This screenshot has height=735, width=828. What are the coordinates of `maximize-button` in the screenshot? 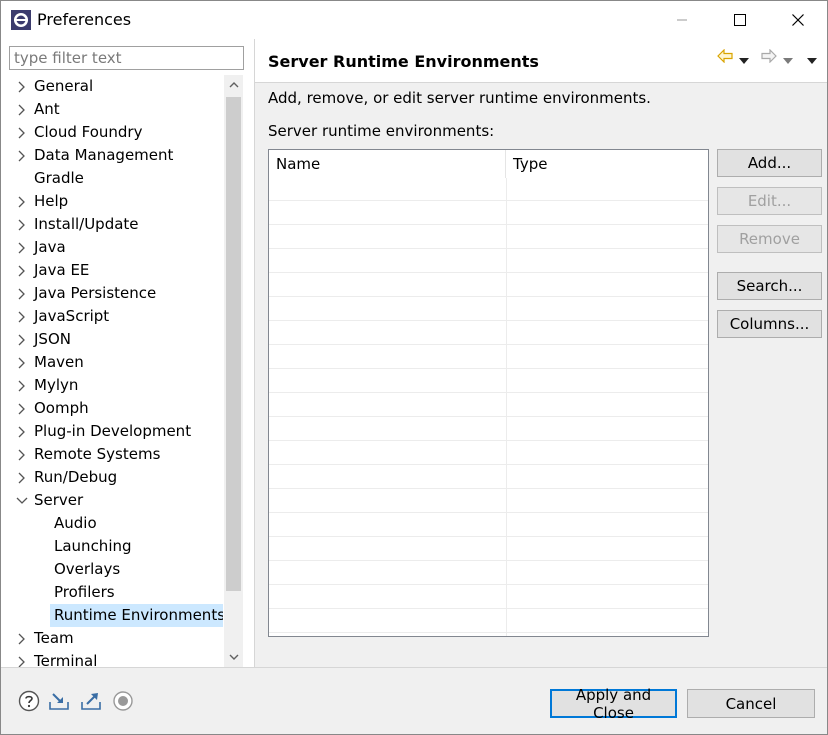 It's located at (740, 20).